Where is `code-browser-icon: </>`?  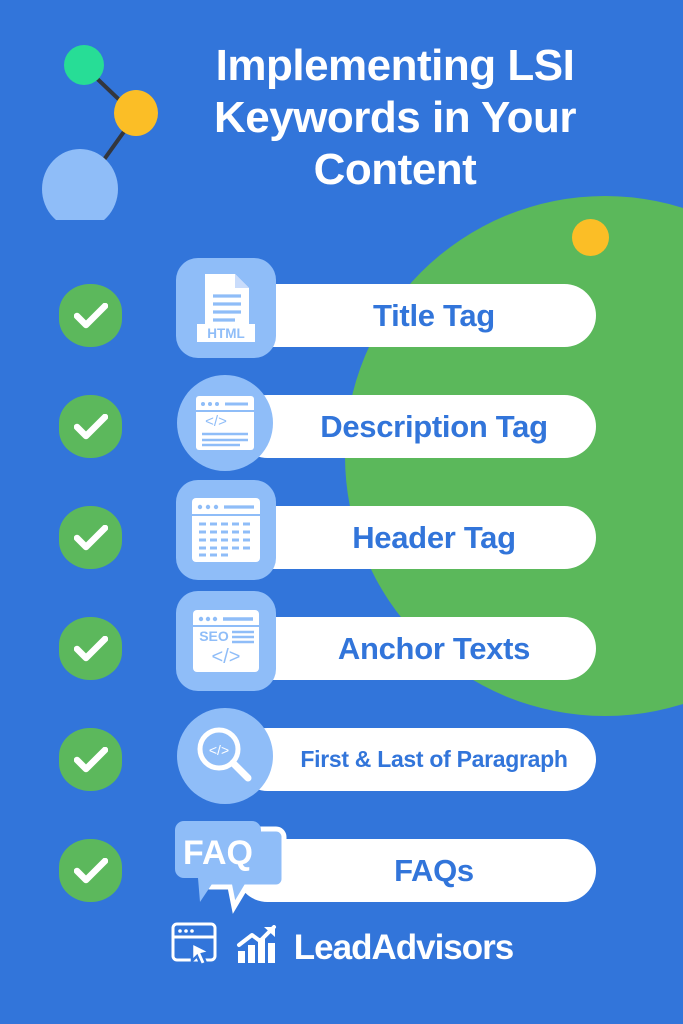 code-browser-icon: </> is located at coordinates (225, 423).